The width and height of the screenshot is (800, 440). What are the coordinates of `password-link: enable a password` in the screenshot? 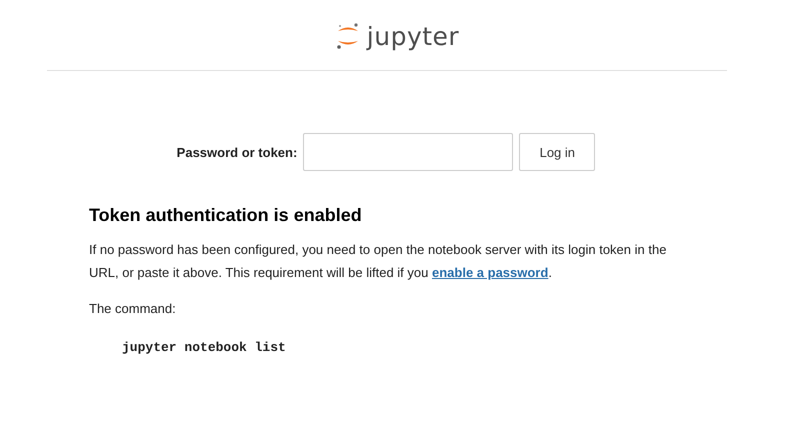 It's located at (490, 272).